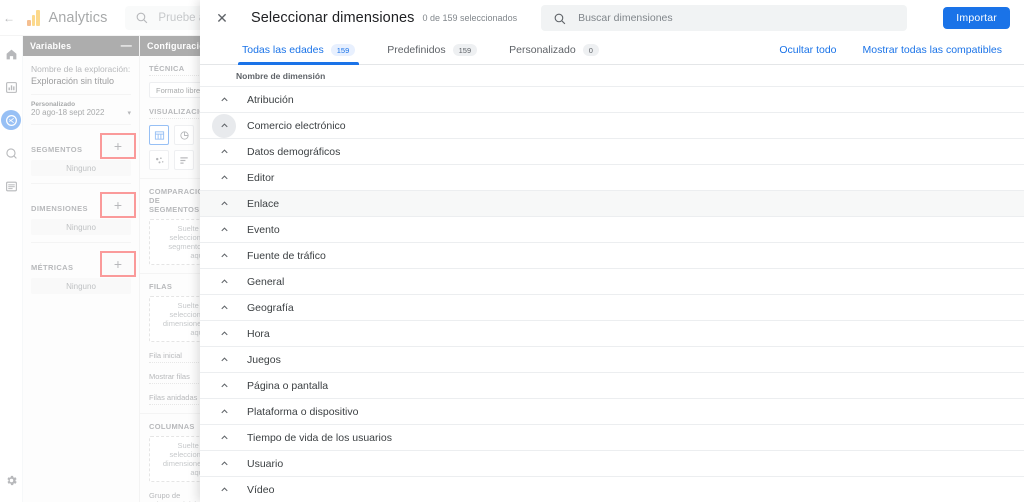  I want to click on list-item: Fuente de tráfico, so click(612, 255).